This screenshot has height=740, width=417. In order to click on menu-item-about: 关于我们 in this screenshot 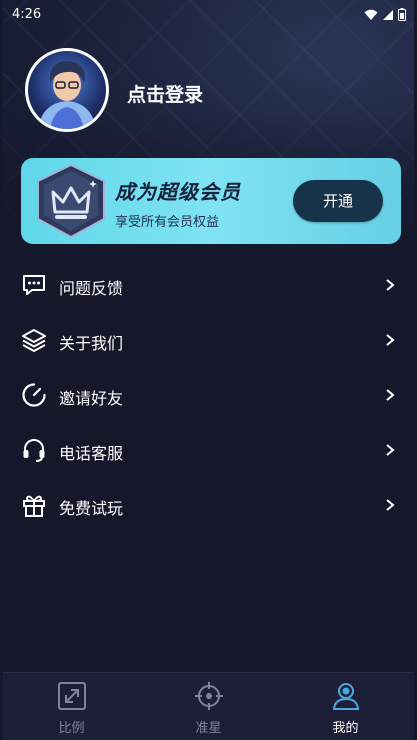, I will do `click(208, 340)`.